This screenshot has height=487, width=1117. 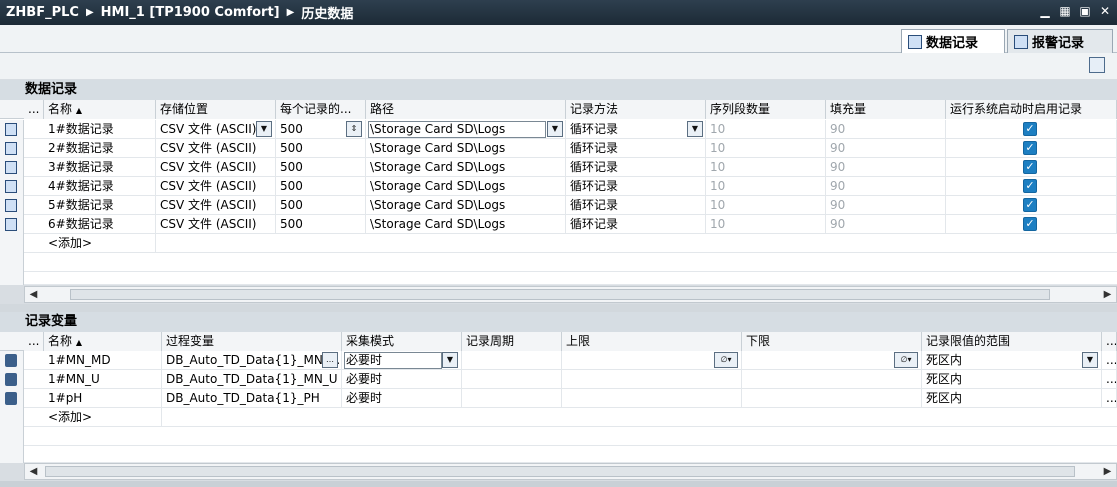 I want to click on column-header-name: 名称 ▲, so click(x=103, y=341).